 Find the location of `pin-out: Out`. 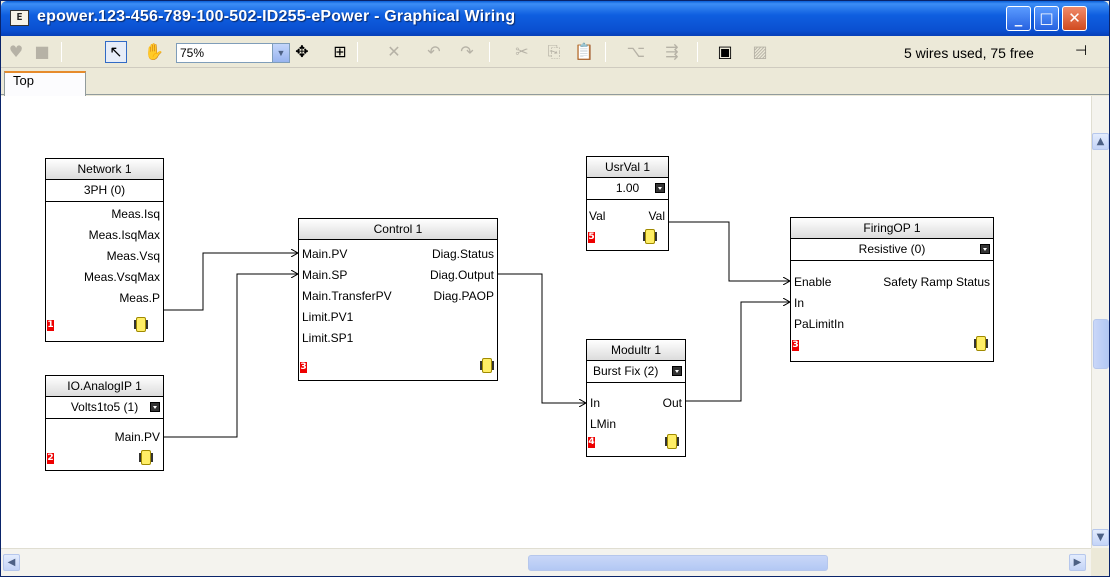

pin-out: Out is located at coordinates (672, 403).